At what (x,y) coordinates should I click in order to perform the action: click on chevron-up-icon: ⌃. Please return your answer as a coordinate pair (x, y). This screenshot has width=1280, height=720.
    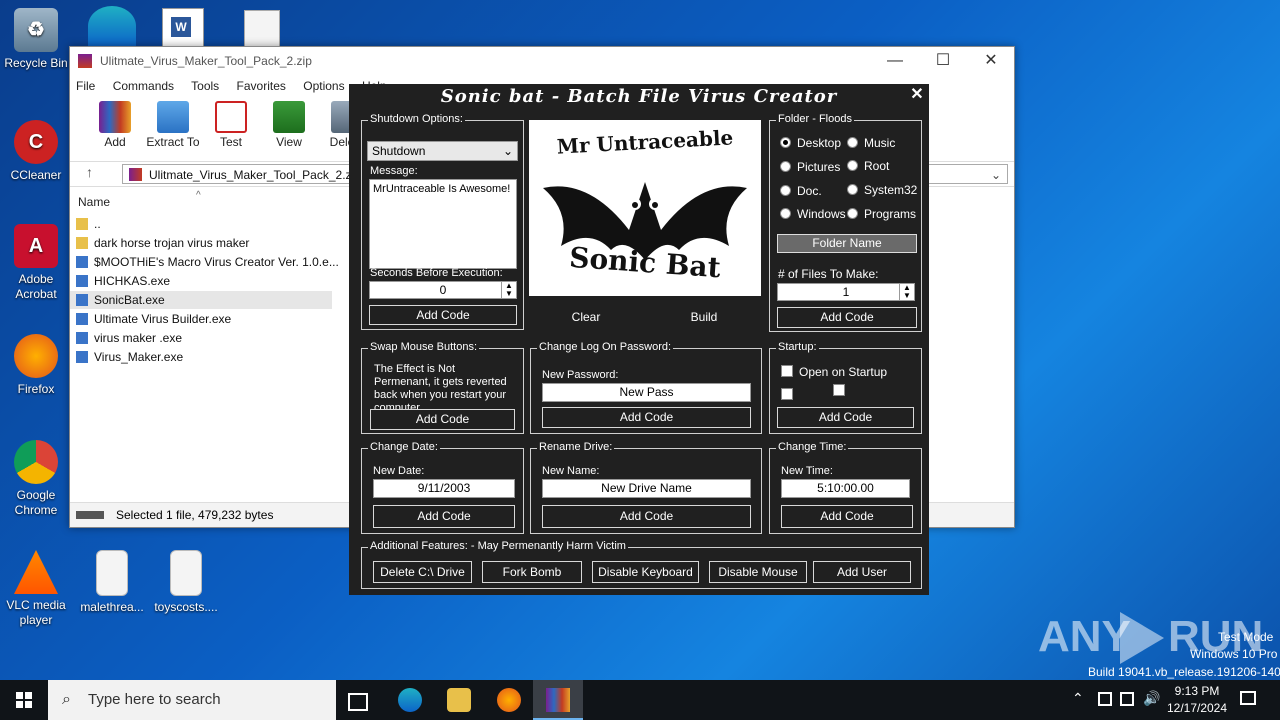
    Looking at the image, I should click on (1078, 698).